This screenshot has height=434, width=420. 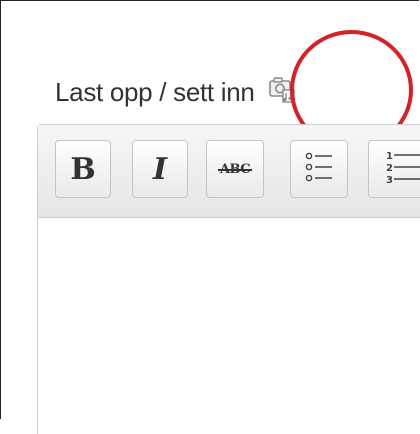 I want to click on bold-icon: B, so click(x=82, y=169).